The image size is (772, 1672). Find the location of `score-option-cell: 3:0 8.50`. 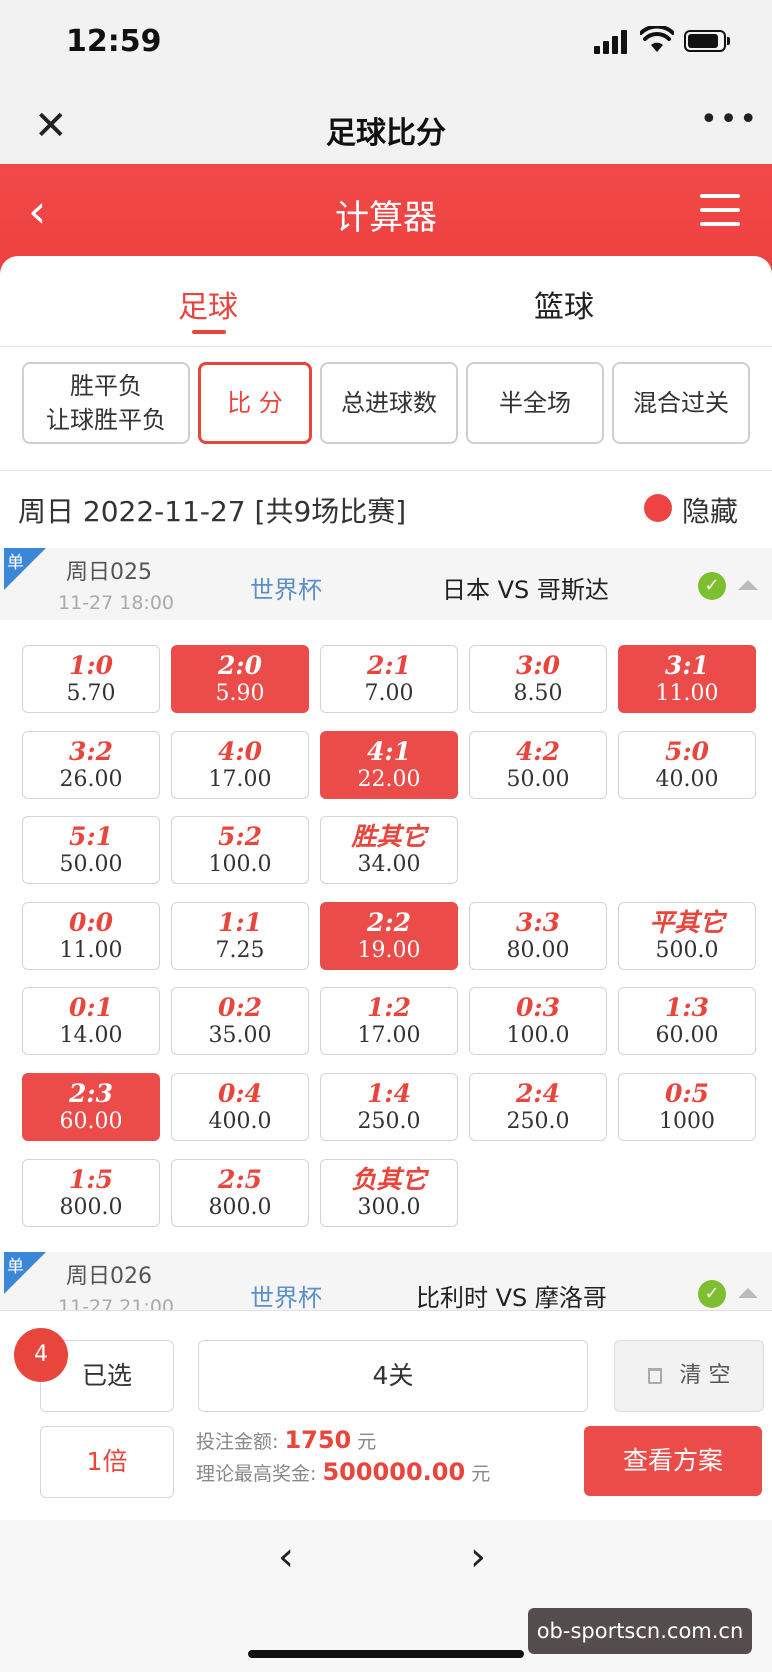

score-option-cell: 3:0 8.50 is located at coordinates (538, 679).